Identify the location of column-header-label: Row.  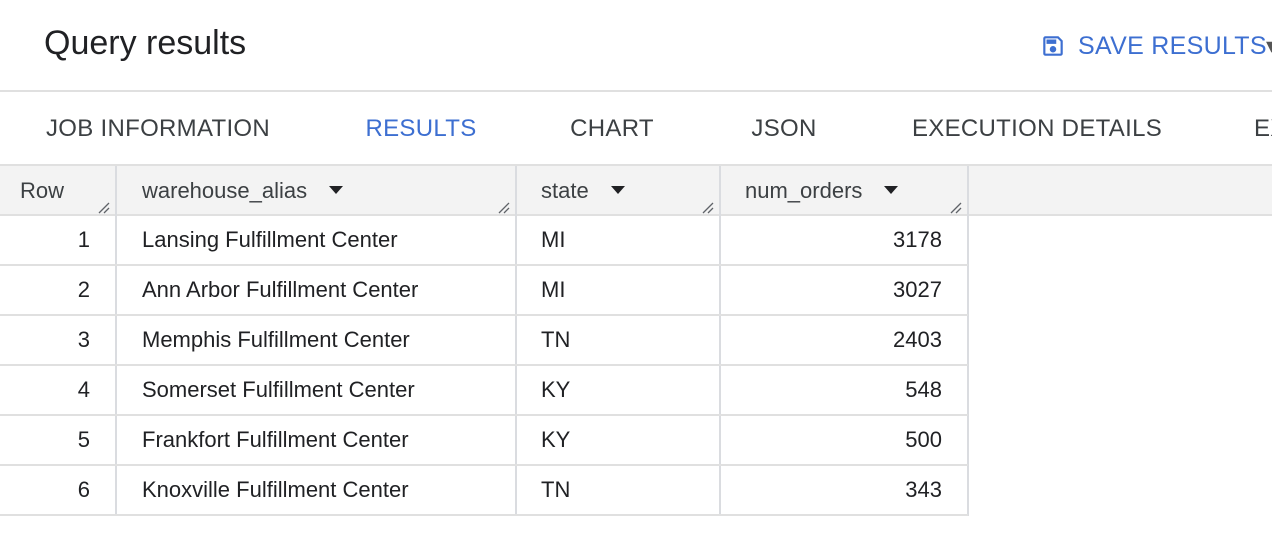
(42, 190).